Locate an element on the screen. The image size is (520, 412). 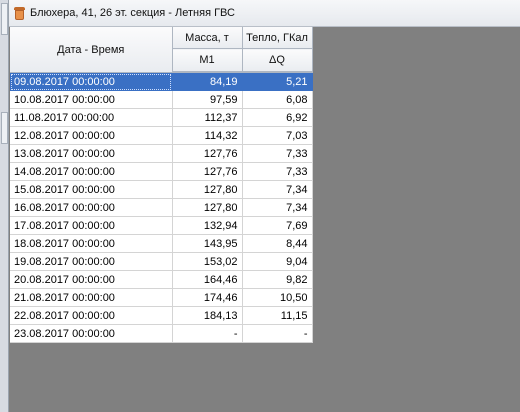
column-header-mass: Масса, т is located at coordinates (207, 38).